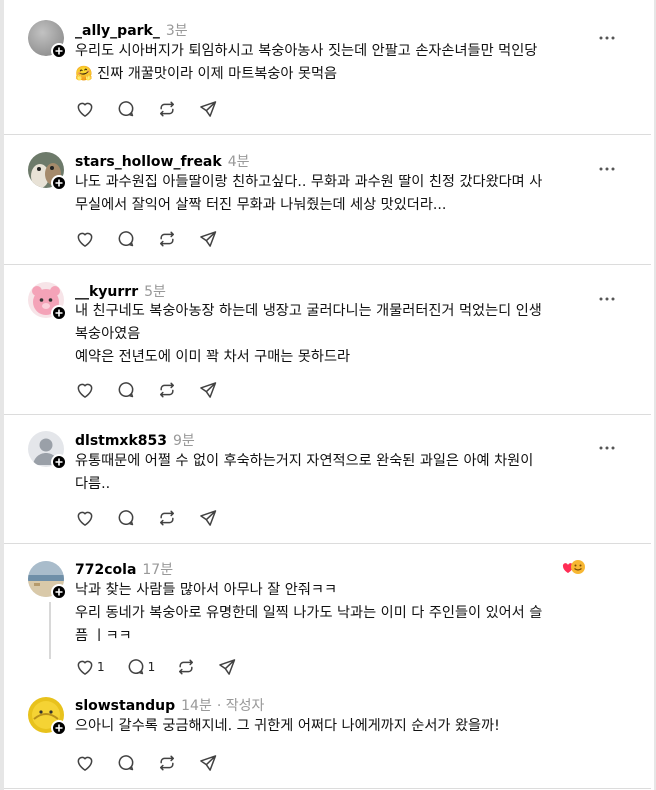 This screenshot has width=656, height=790. I want to click on username: 772cola, so click(105, 570).